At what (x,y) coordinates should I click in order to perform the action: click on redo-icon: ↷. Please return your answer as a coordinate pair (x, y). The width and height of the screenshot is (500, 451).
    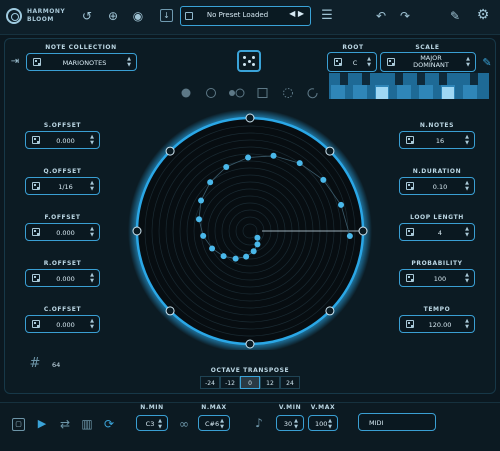
    Looking at the image, I should click on (405, 16).